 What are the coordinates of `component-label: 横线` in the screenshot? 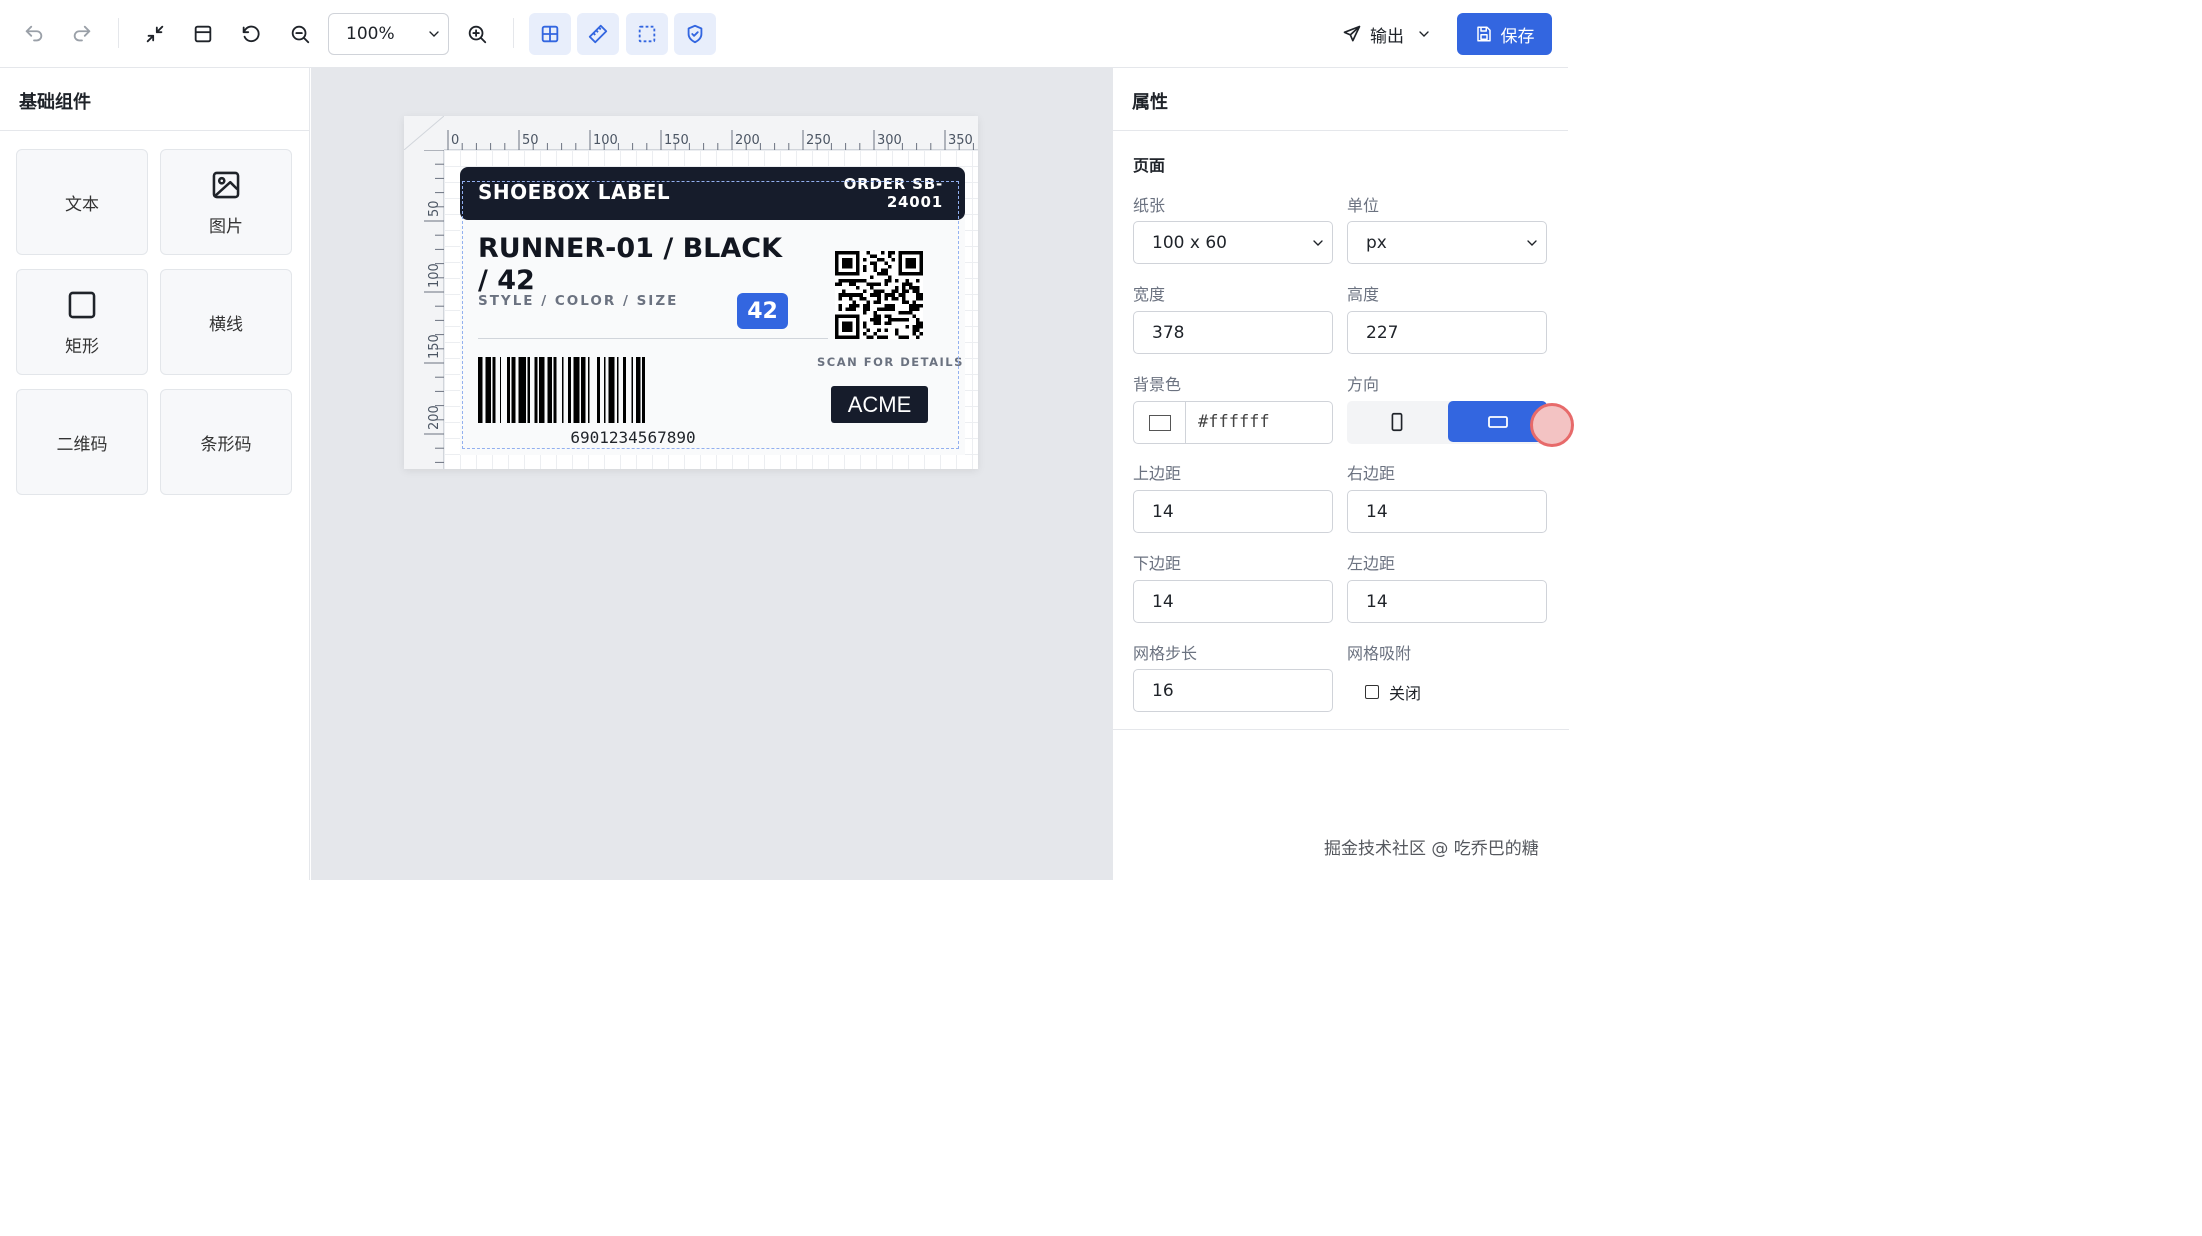 It's located at (226, 324).